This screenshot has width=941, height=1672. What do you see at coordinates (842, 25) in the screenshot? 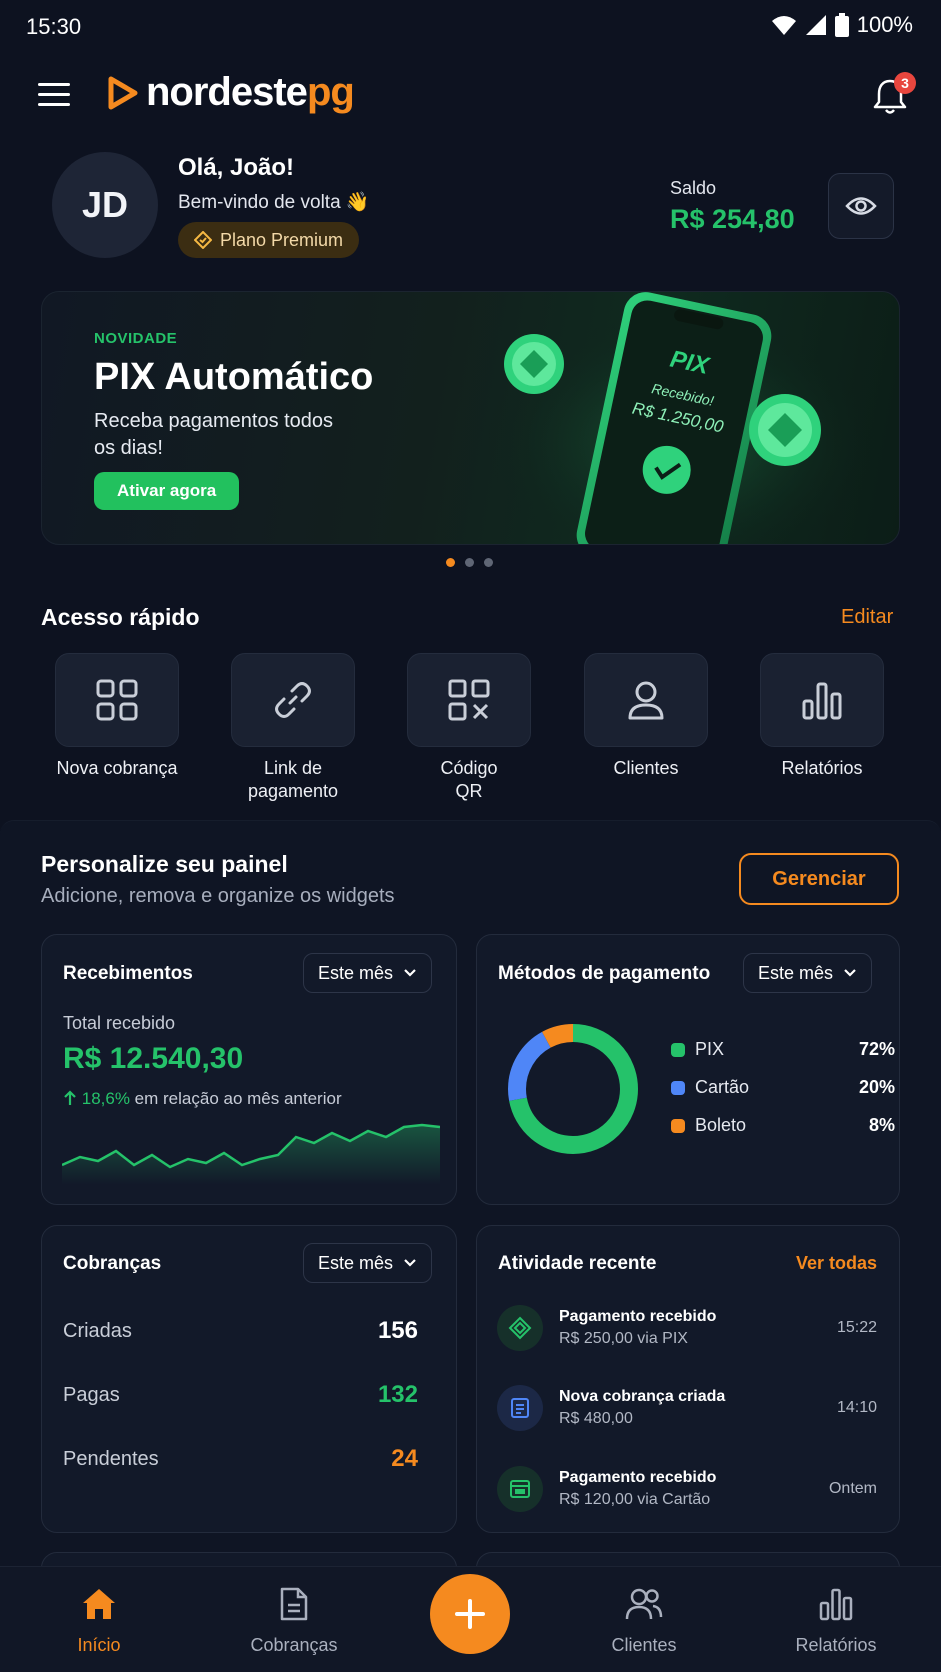
I see `status-icons: 100%` at bounding box center [842, 25].